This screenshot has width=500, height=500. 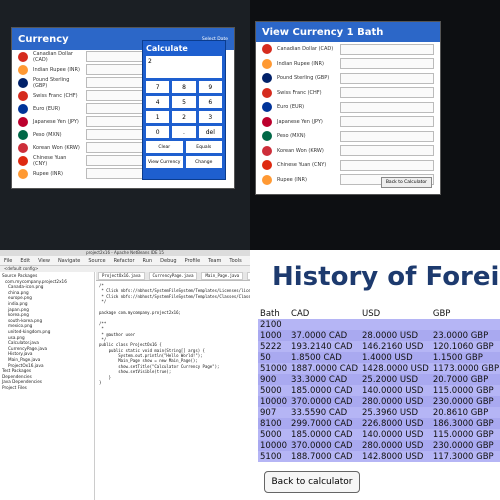 I want to click on calc-key: 8, so click(x=184, y=87).